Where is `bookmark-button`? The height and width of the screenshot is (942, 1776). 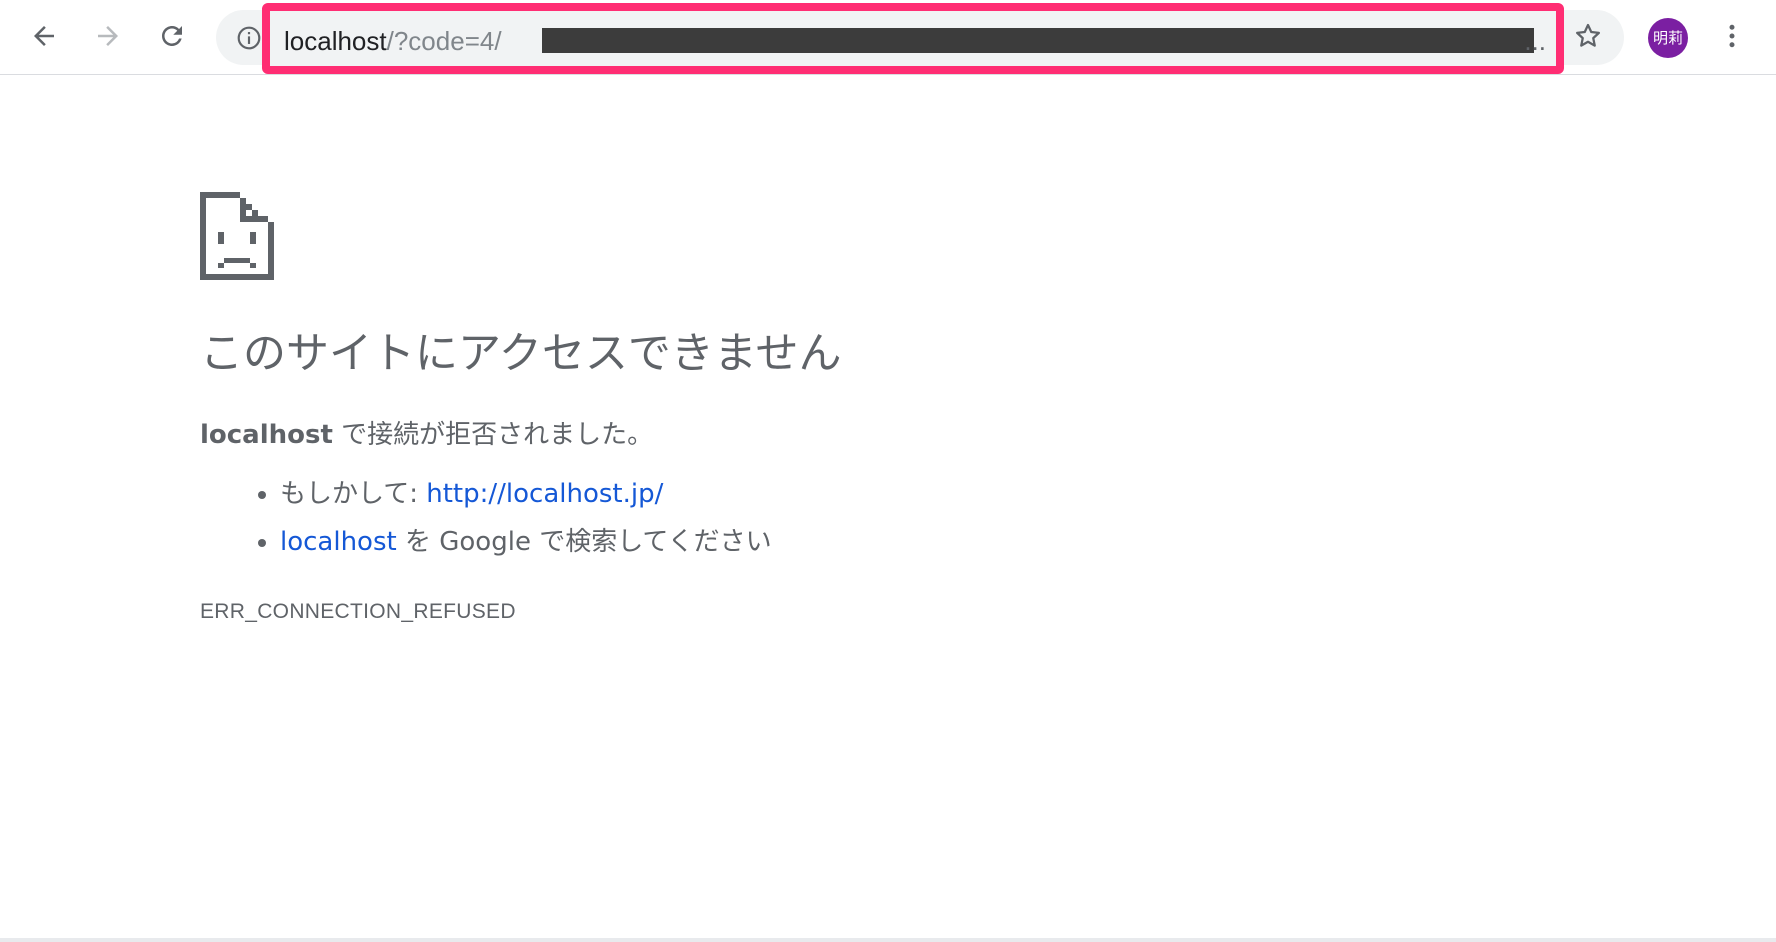
bookmark-button is located at coordinates (1588, 36).